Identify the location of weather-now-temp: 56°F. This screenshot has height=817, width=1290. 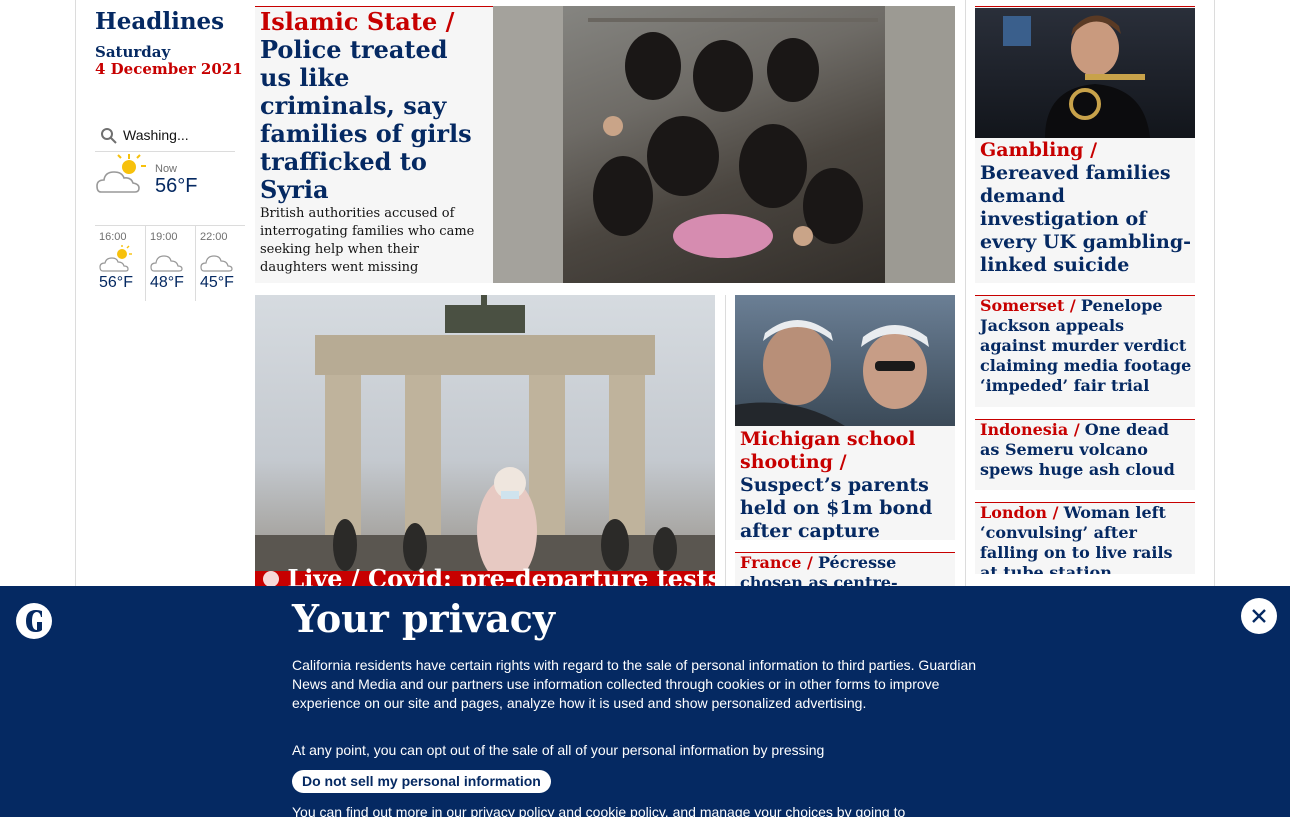
(176, 186).